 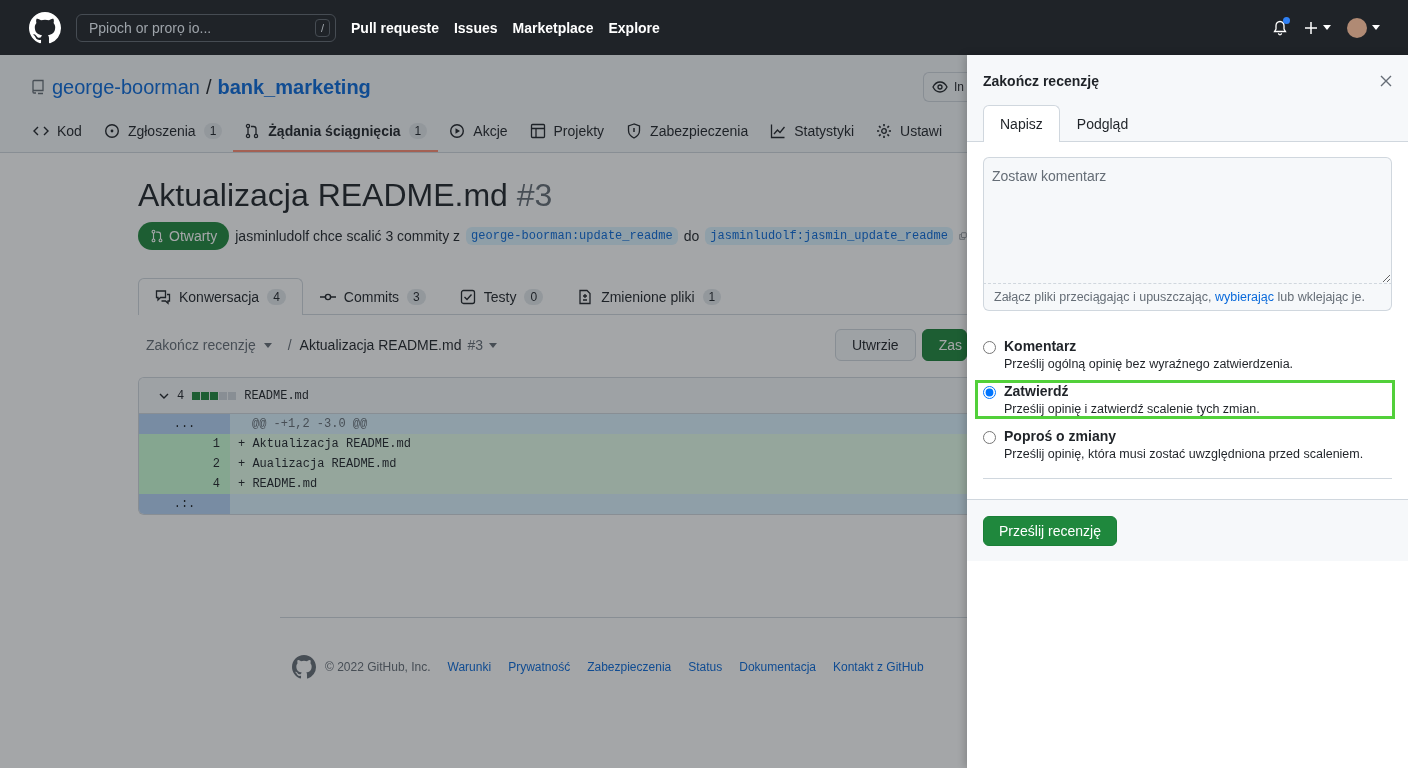 I want to click on speech-bubbles-icon, so click(x=163, y=297).